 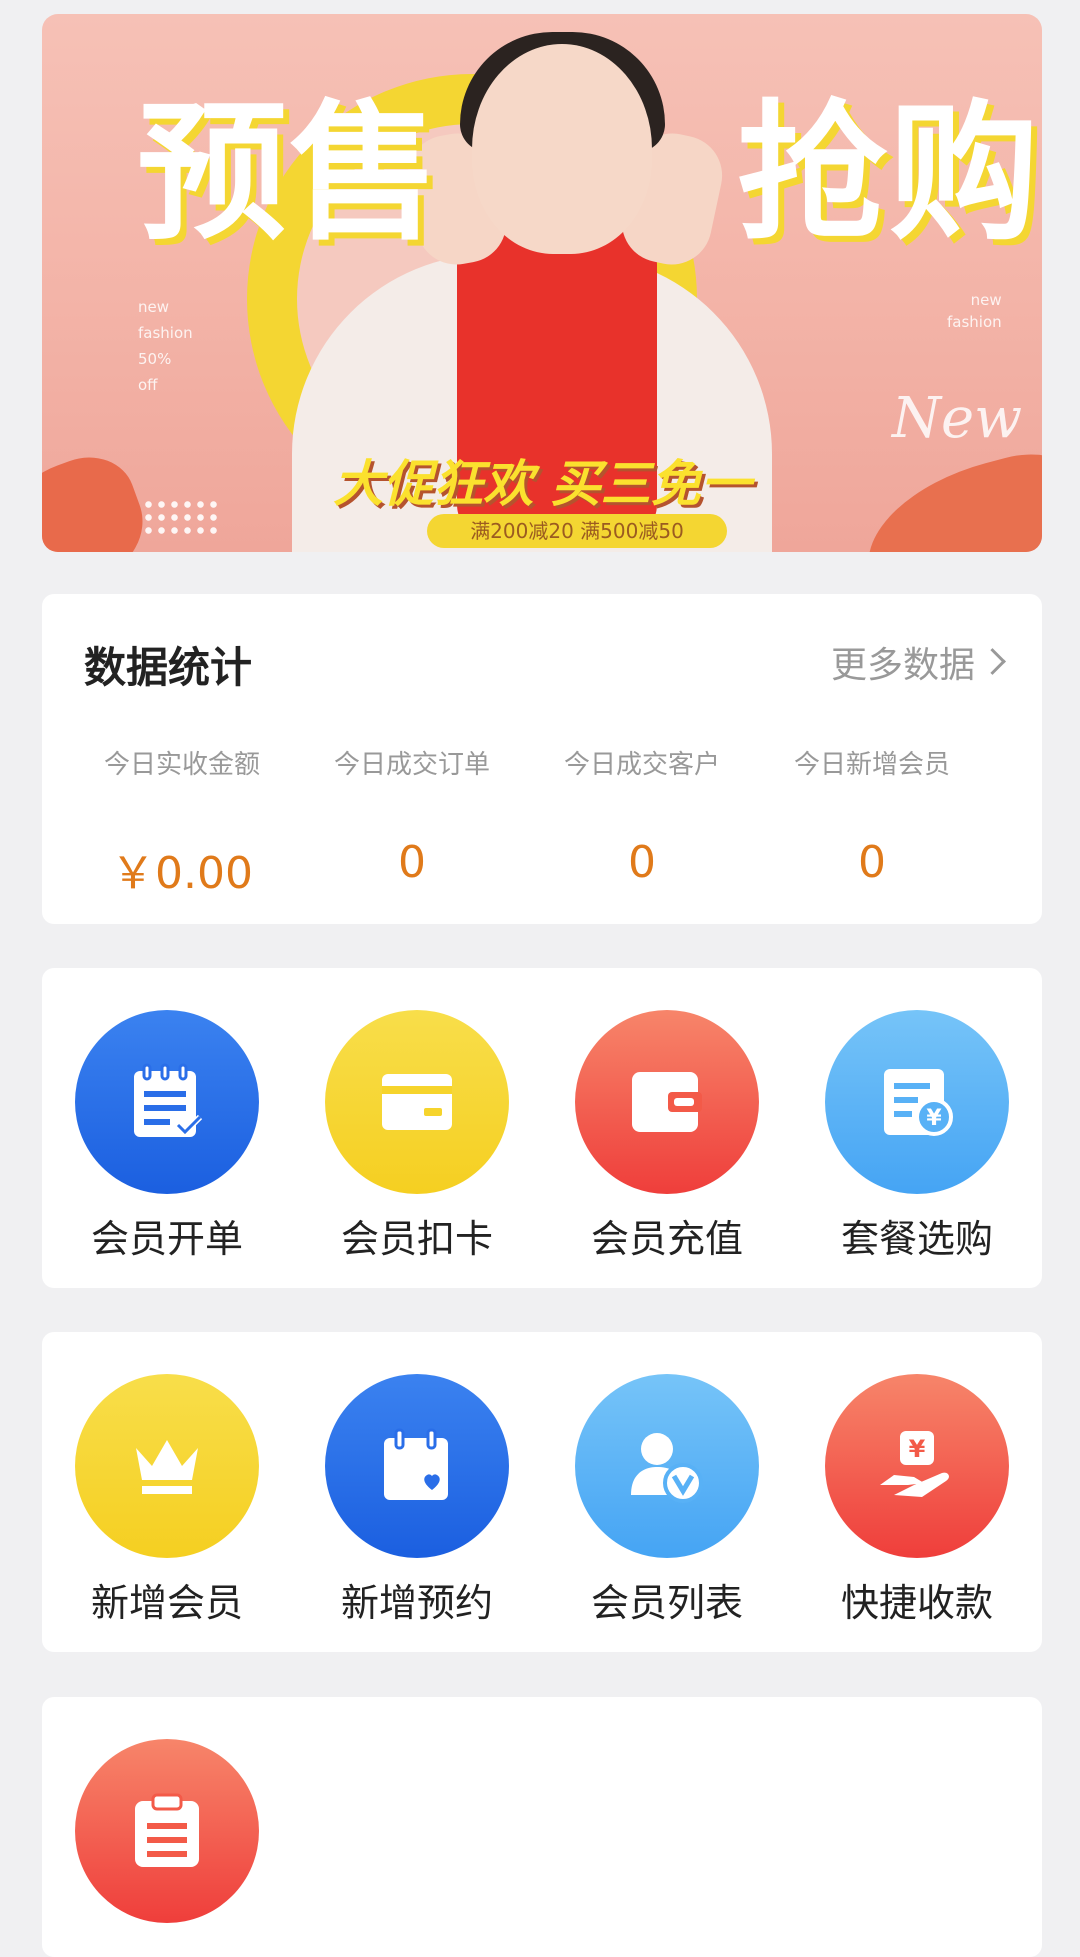 I want to click on banner-title-left: 预售, so click(x=289, y=174).